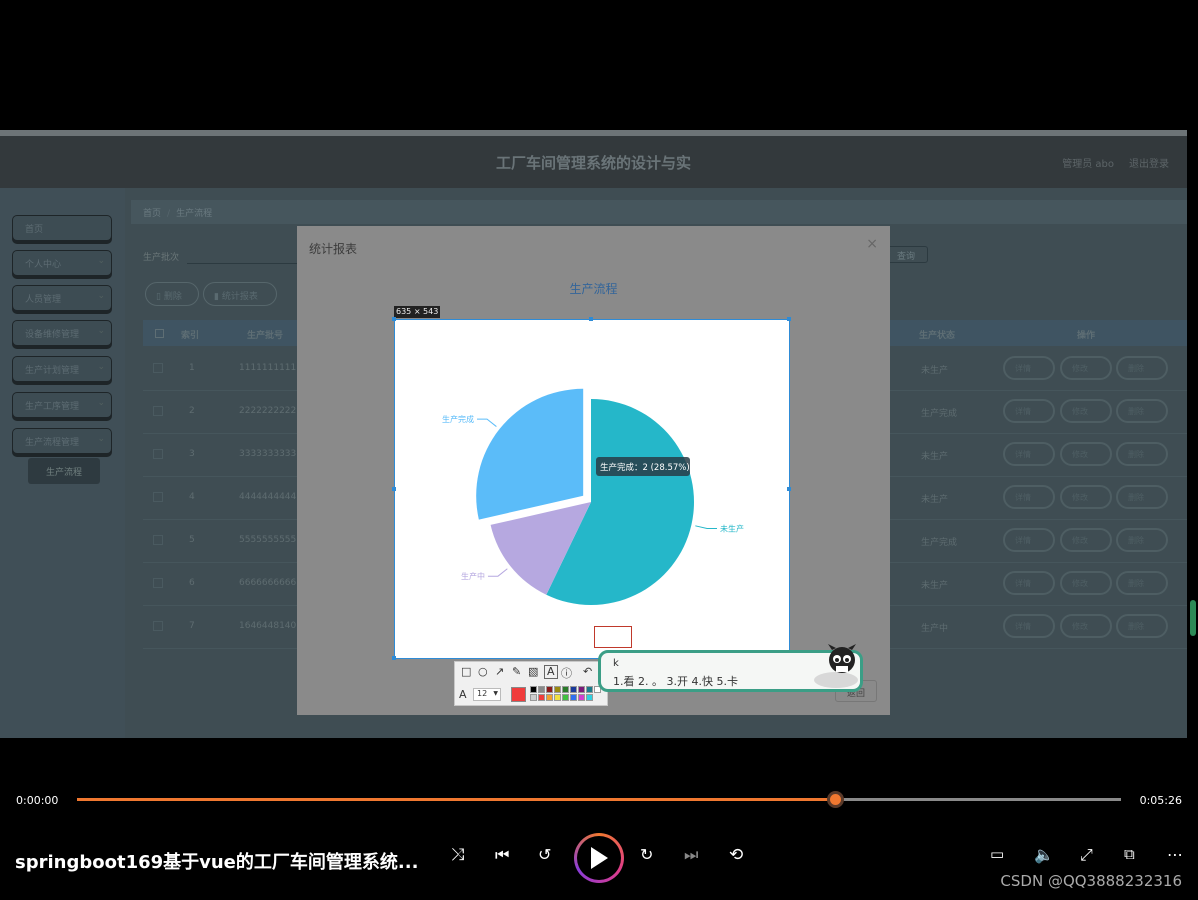 The image size is (1198, 900). What do you see at coordinates (192, 411) in the screenshot?
I see `row-index: 2` at bounding box center [192, 411].